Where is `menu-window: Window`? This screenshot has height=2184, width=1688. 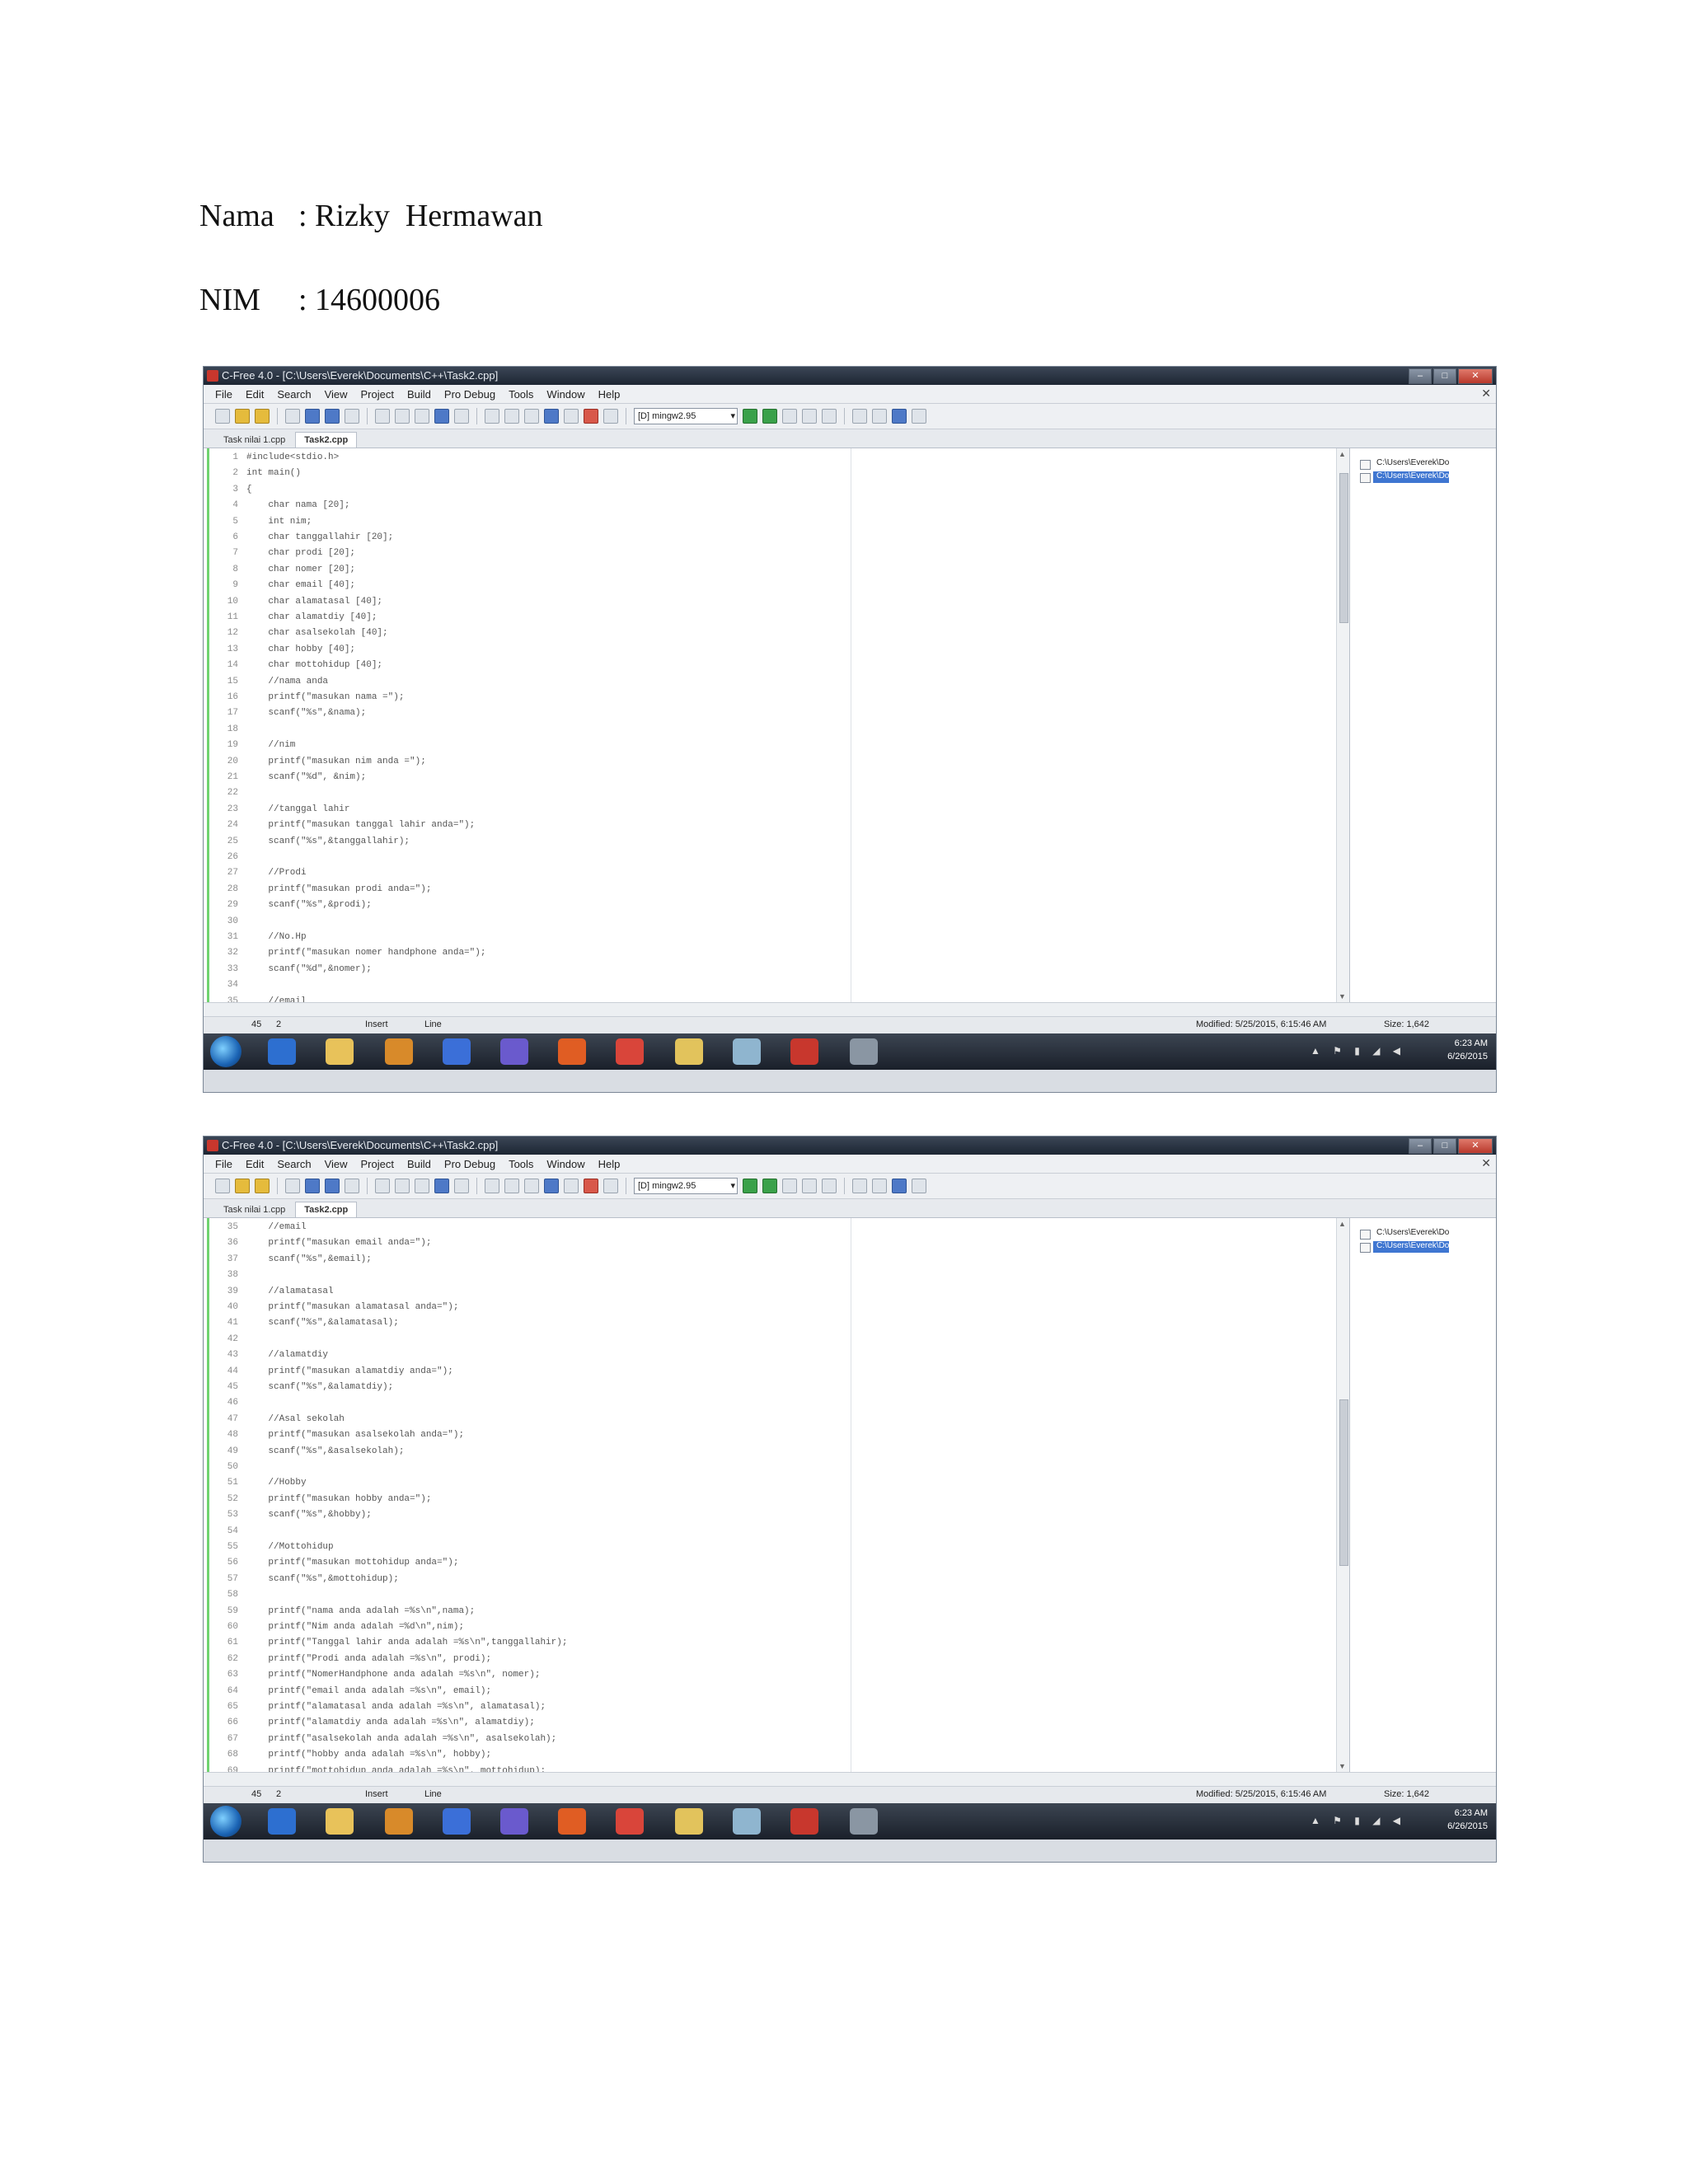
menu-window: Window is located at coordinates (565, 394).